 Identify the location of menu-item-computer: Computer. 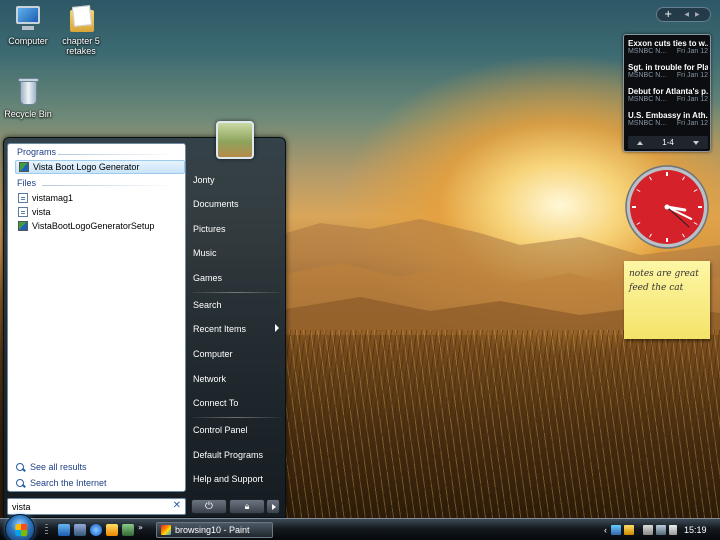
(238, 354).